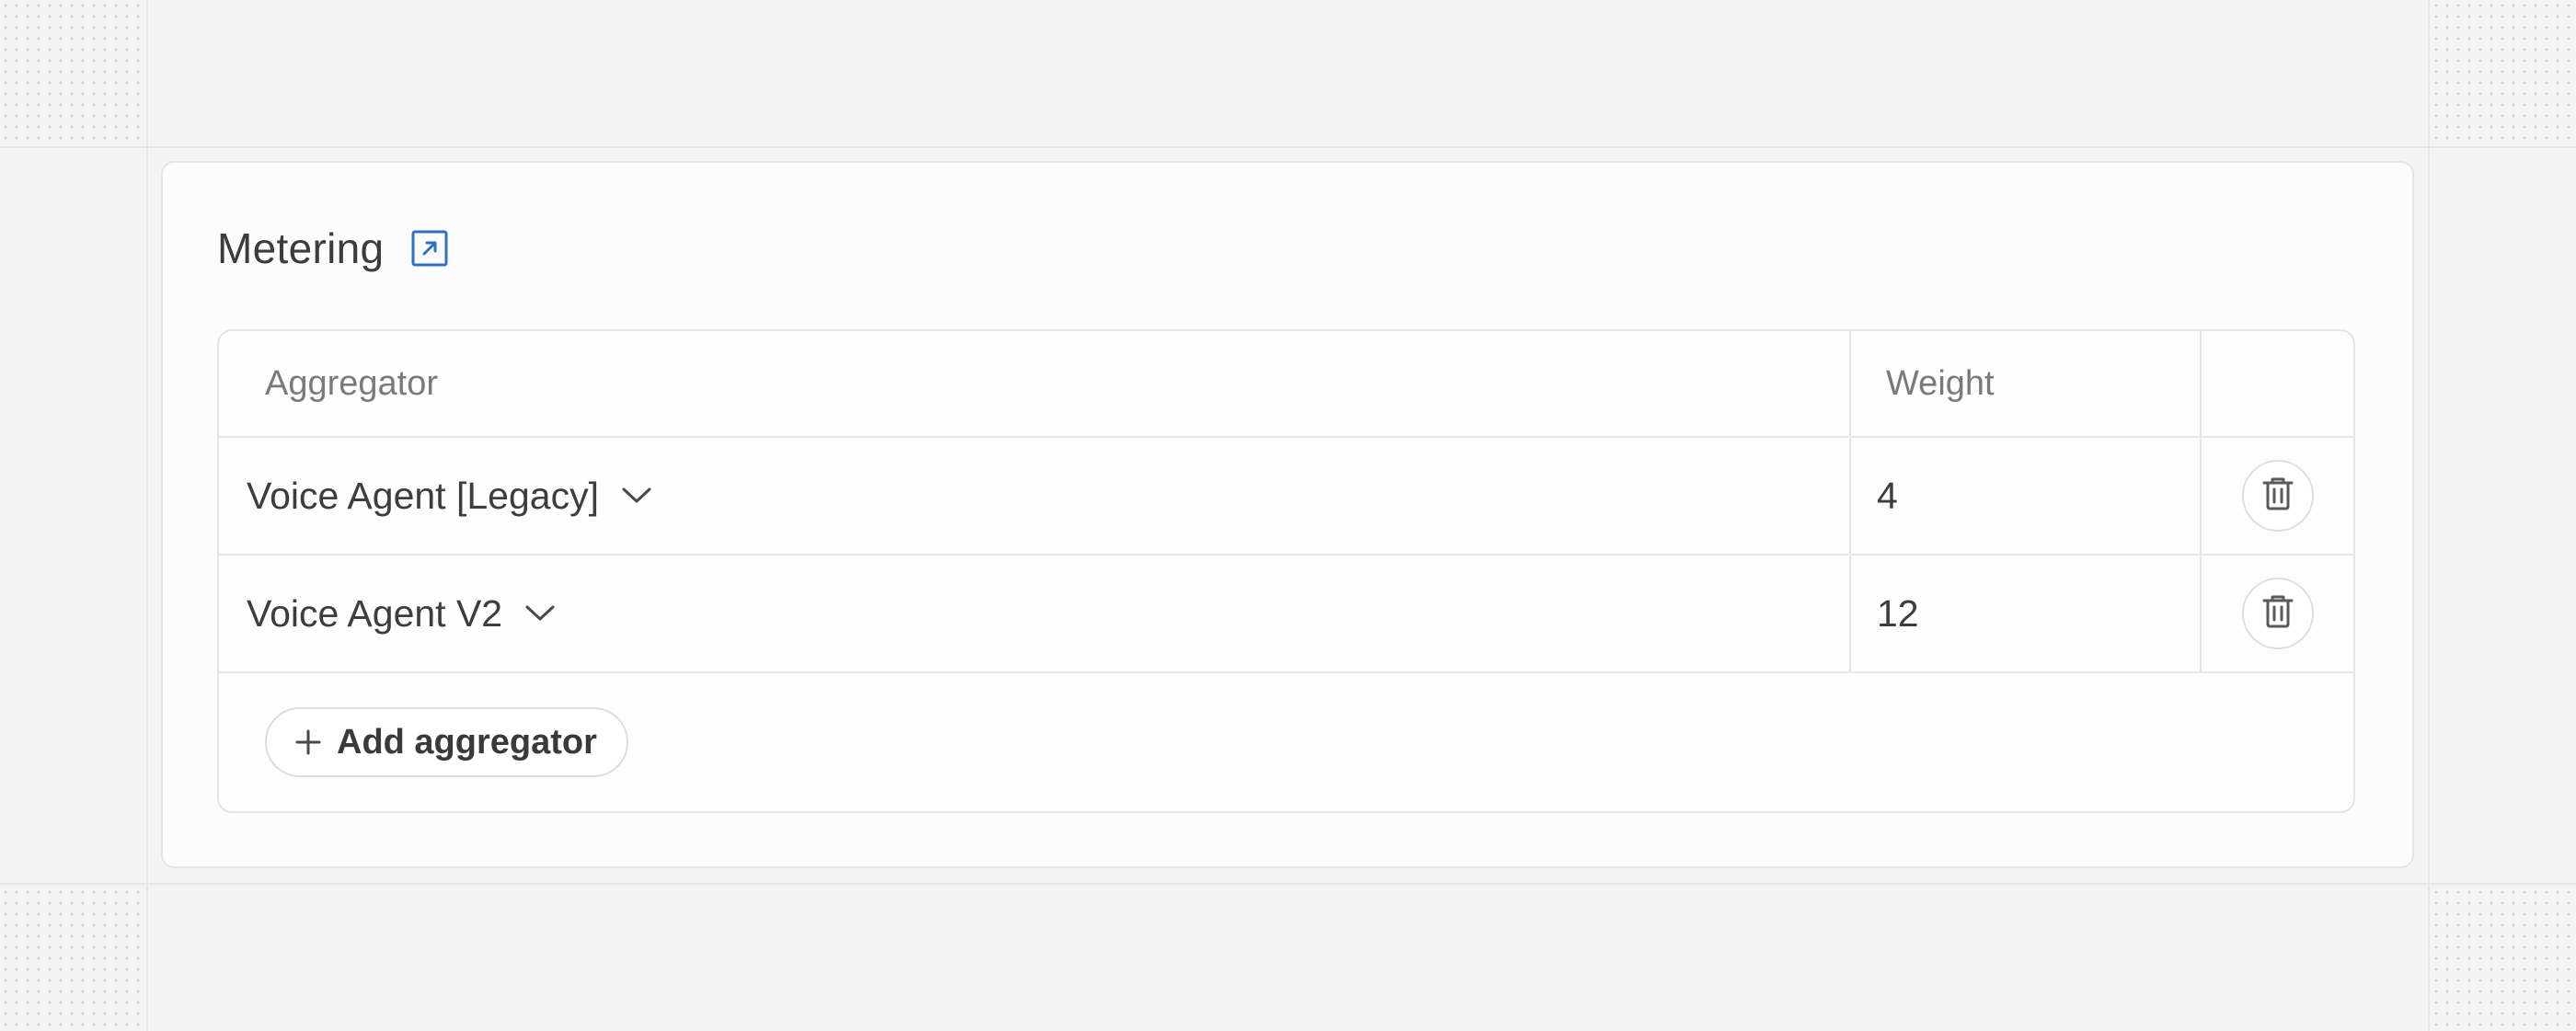 The image size is (2576, 1031). I want to click on add-aggregator-label: Add aggregator, so click(467, 742).